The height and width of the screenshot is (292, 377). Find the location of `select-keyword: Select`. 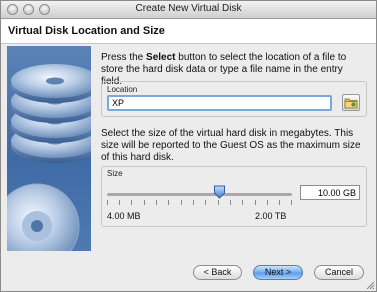

select-keyword: Select is located at coordinates (161, 57).